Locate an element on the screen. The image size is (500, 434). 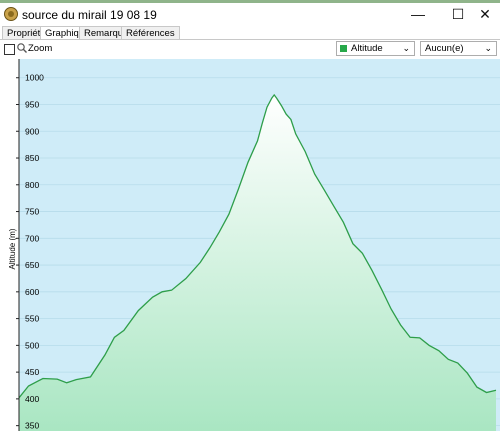
app-icon is located at coordinates (11, 14).